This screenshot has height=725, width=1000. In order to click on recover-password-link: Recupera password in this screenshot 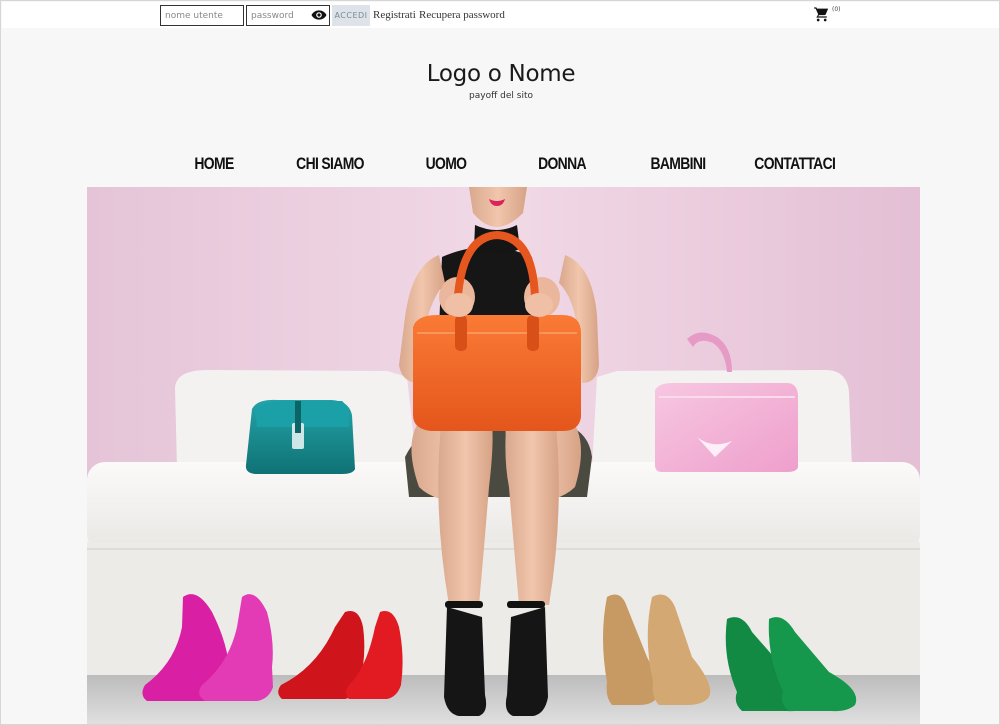, I will do `click(462, 15)`.